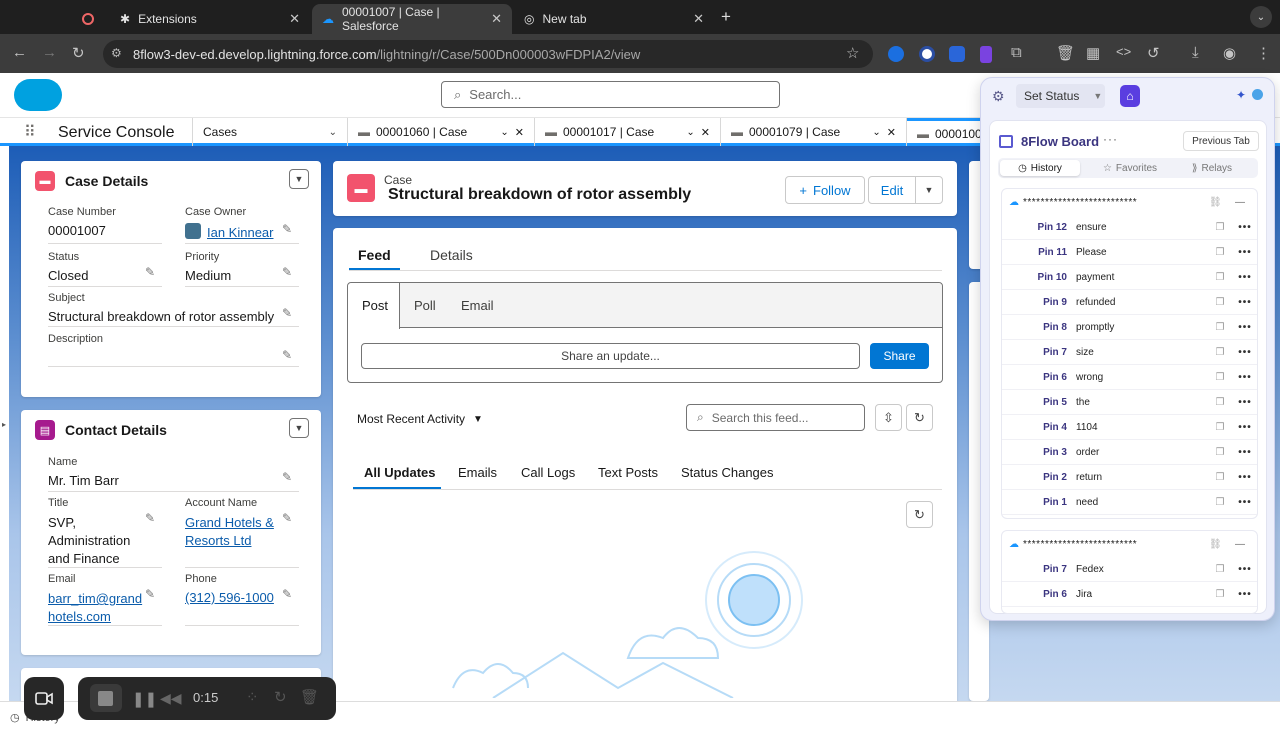  I want to click on tab-feed: Feed, so click(374, 255).